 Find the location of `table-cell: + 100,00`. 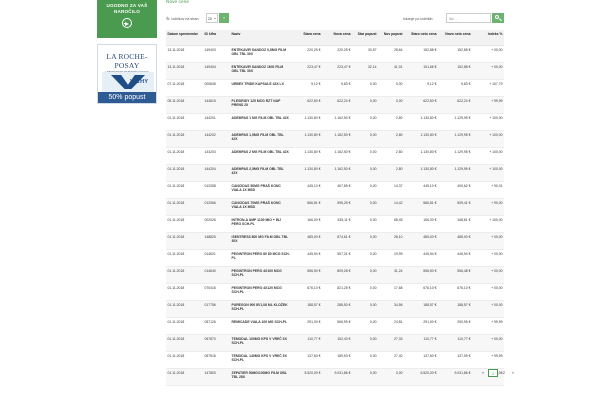

table-cell: + 100,00 is located at coordinates (488, 156).